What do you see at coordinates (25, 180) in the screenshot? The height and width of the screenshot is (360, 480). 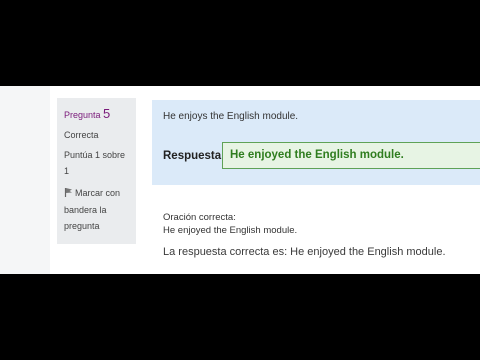 I see `left-gutter` at bounding box center [25, 180].